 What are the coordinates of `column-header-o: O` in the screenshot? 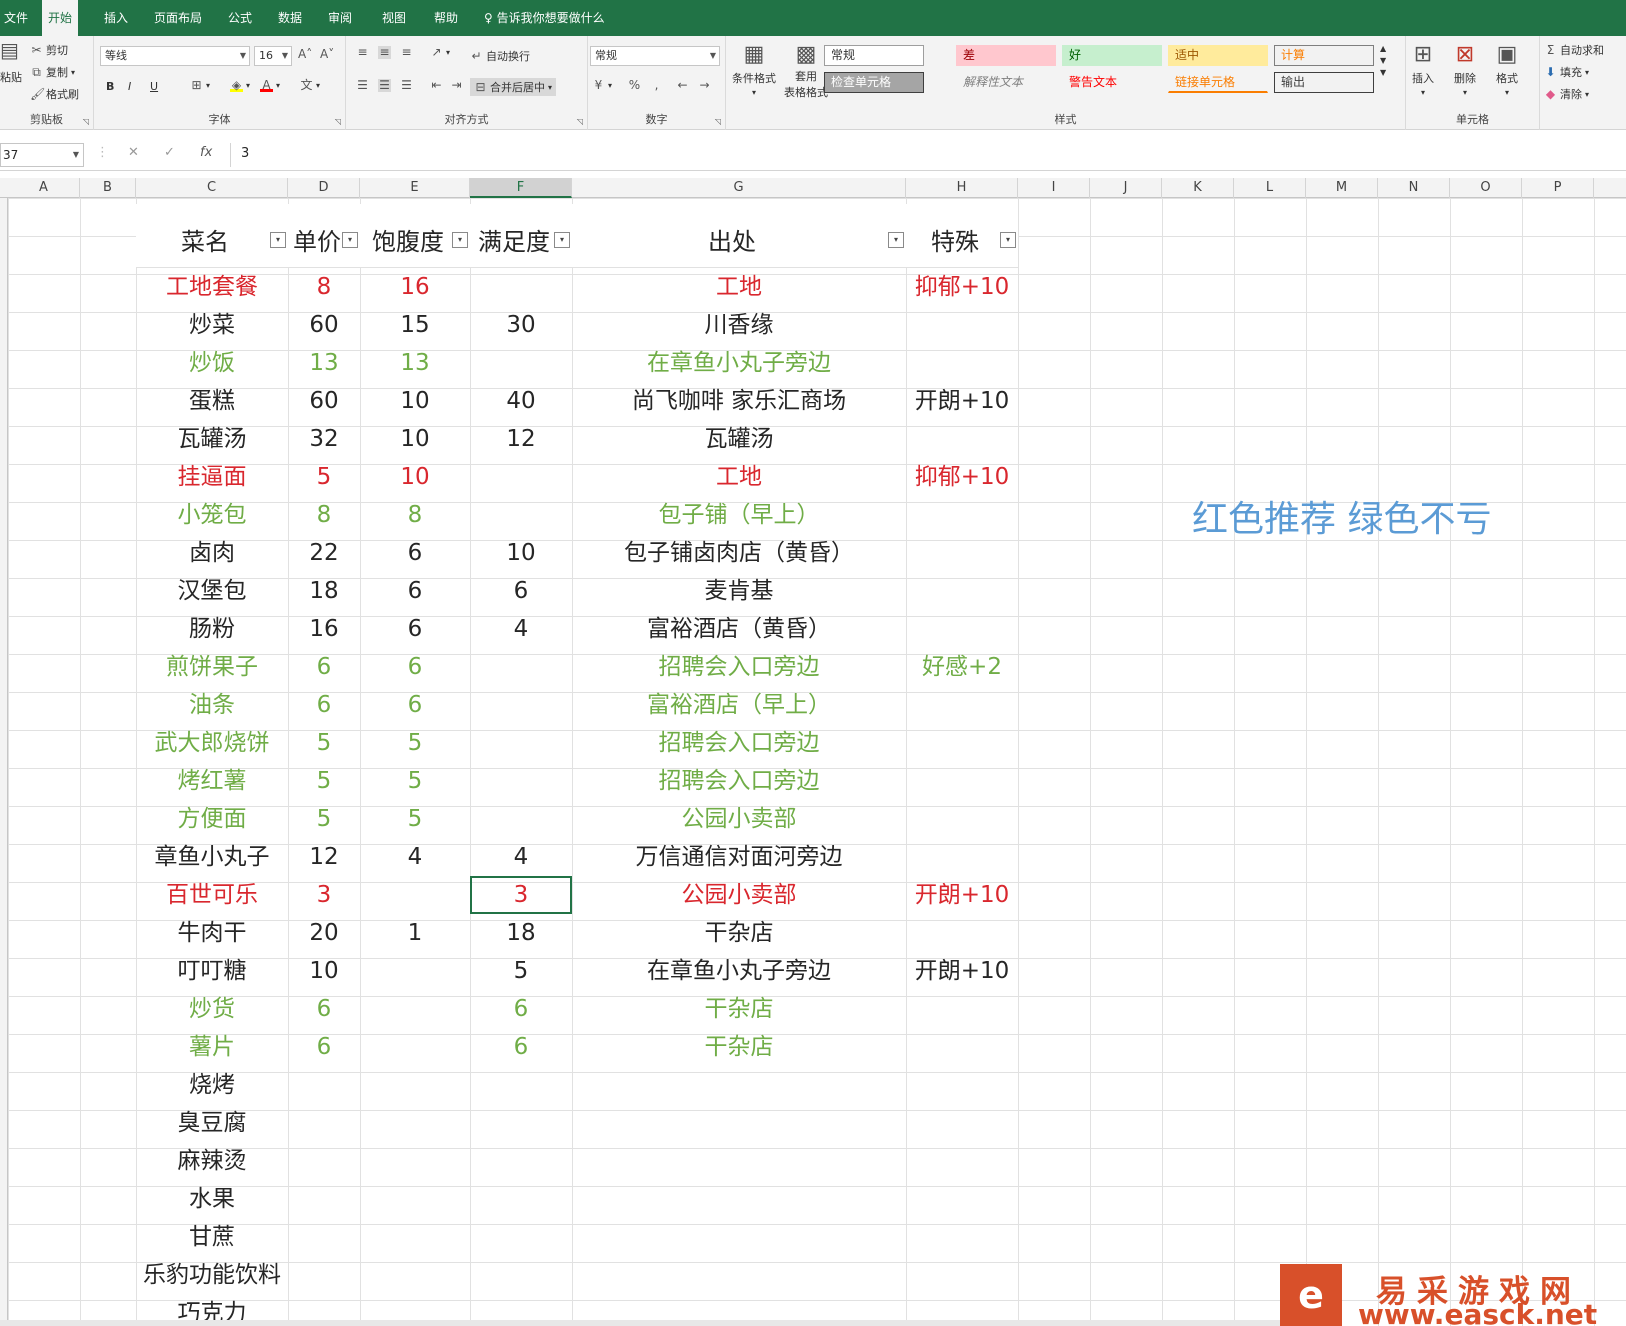 It's located at (1486, 188).